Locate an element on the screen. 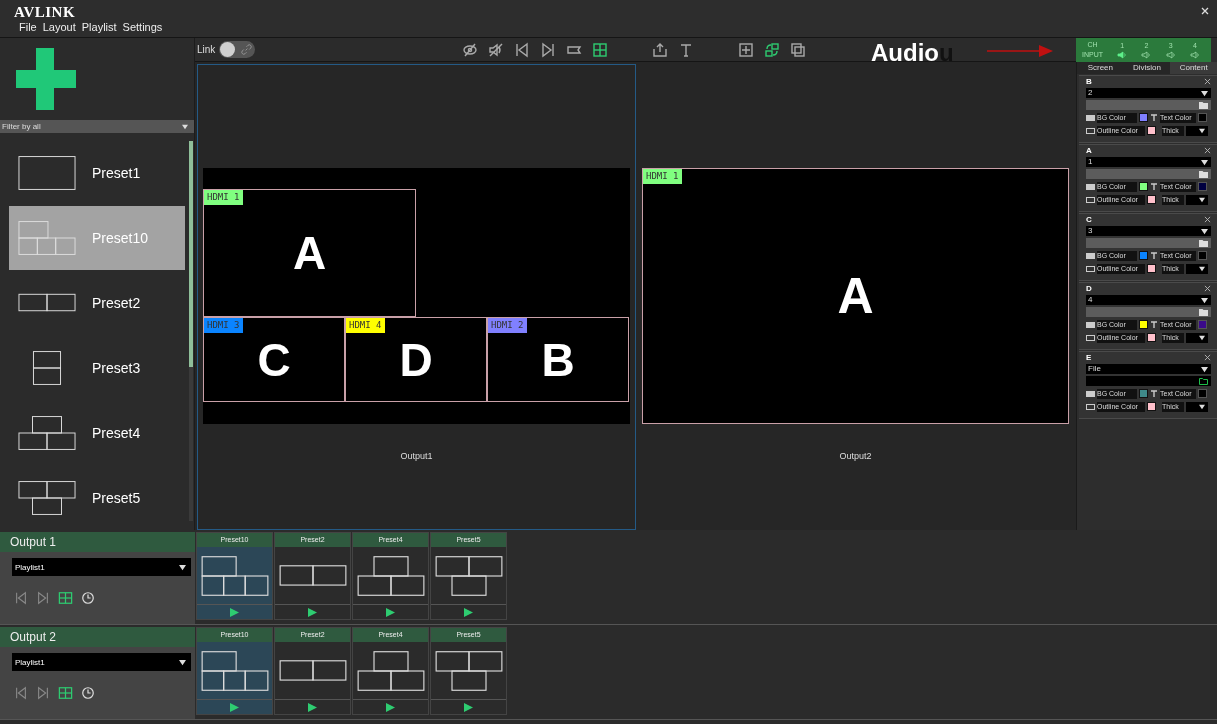 The height and width of the screenshot is (724, 1217). background-icon is located at coordinates (1090, 117).